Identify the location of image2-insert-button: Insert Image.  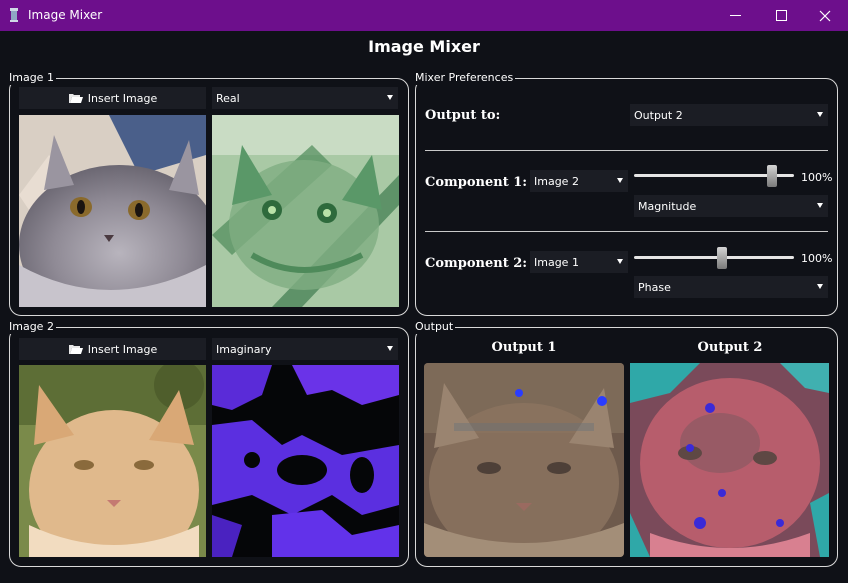
(112, 349).